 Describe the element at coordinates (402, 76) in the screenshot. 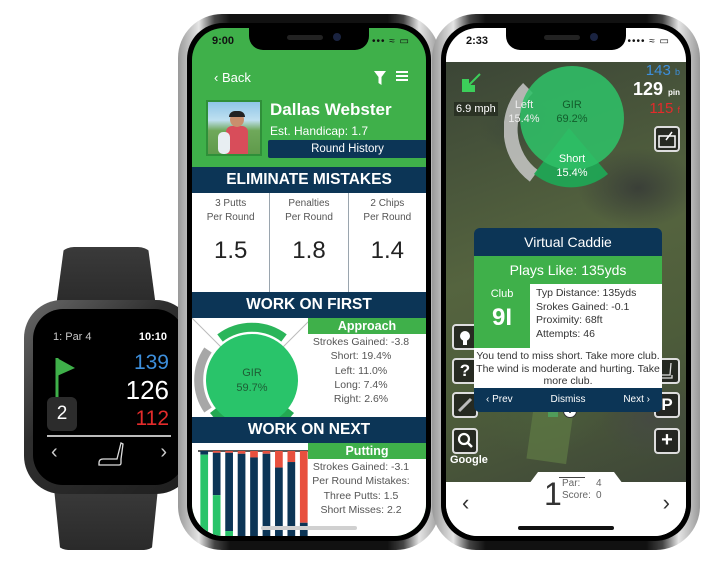

I see `menu-icon` at that location.